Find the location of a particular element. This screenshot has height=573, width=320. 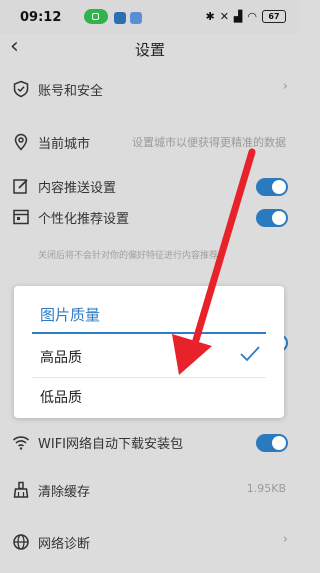

settings-item-personalized: 个性化推荐设置 is located at coordinates (150, 218).